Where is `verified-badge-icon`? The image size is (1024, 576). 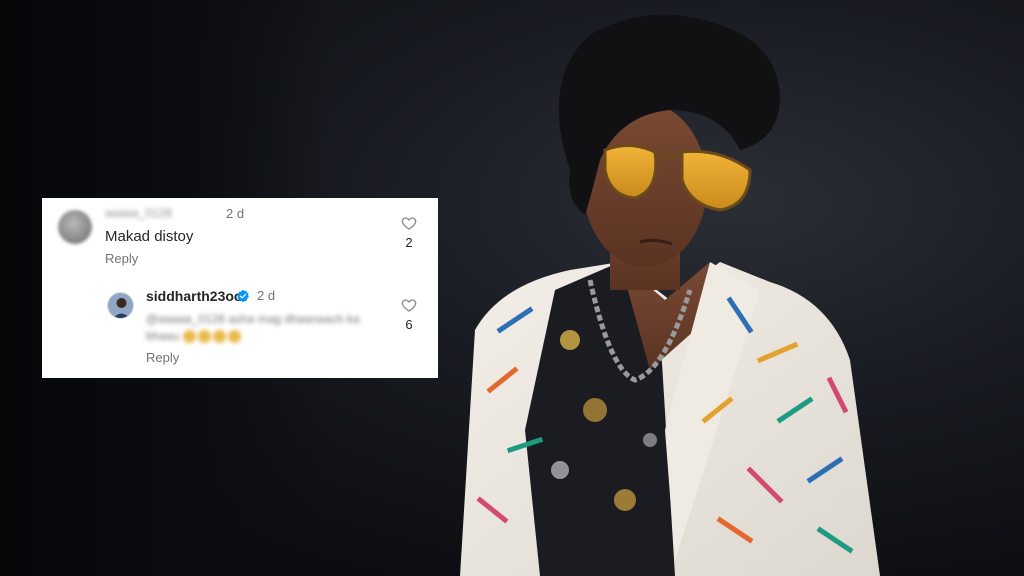
verified-badge-icon is located at coordinates (243, 296).